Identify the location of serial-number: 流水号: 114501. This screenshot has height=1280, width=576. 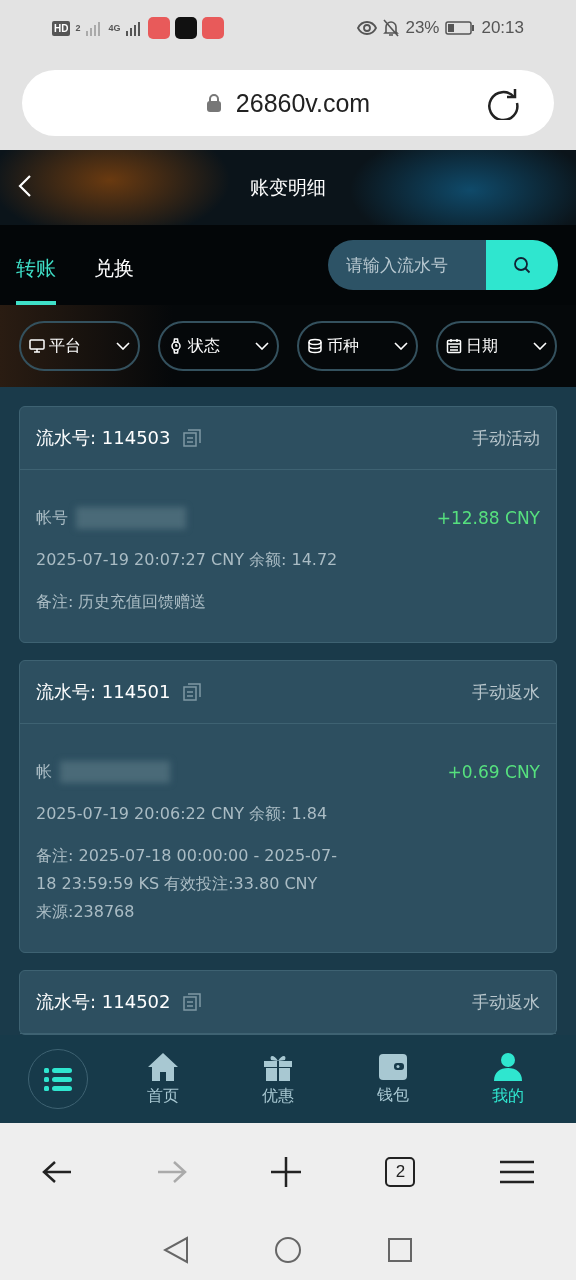
(103, 692).